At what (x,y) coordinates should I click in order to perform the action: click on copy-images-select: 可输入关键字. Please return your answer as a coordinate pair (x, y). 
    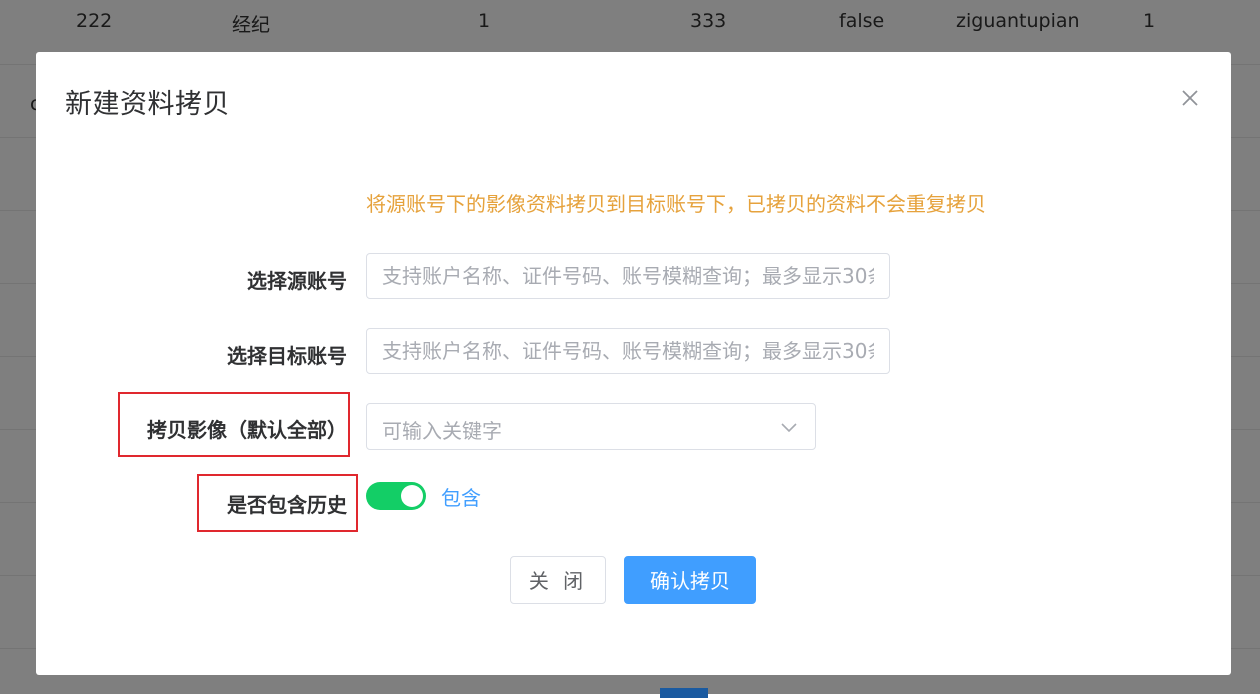
    Looking at the image, I should click on (591, 426).